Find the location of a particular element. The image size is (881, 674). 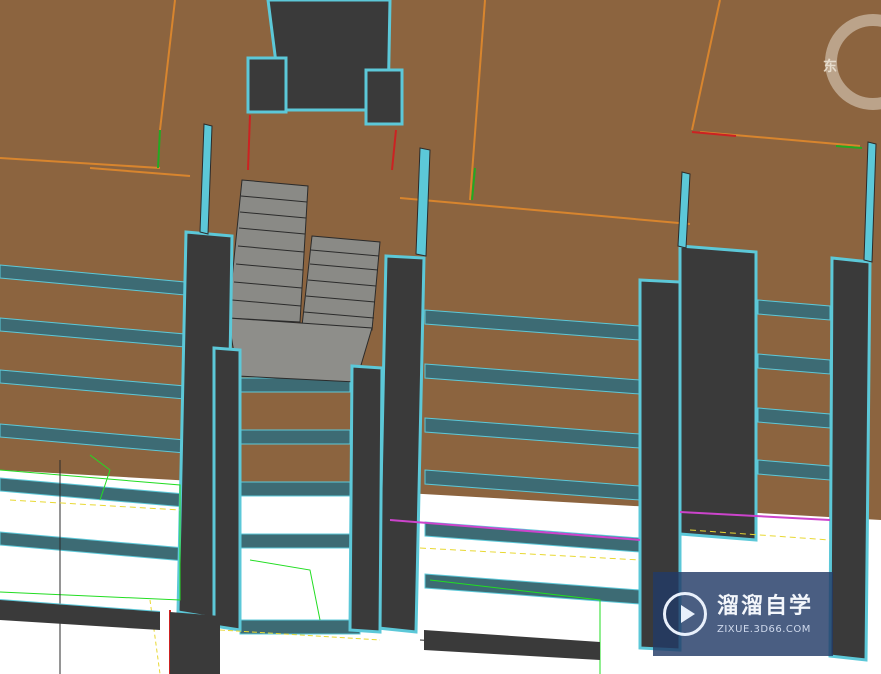

wall-stair-right is located at coordinates (401, 444).